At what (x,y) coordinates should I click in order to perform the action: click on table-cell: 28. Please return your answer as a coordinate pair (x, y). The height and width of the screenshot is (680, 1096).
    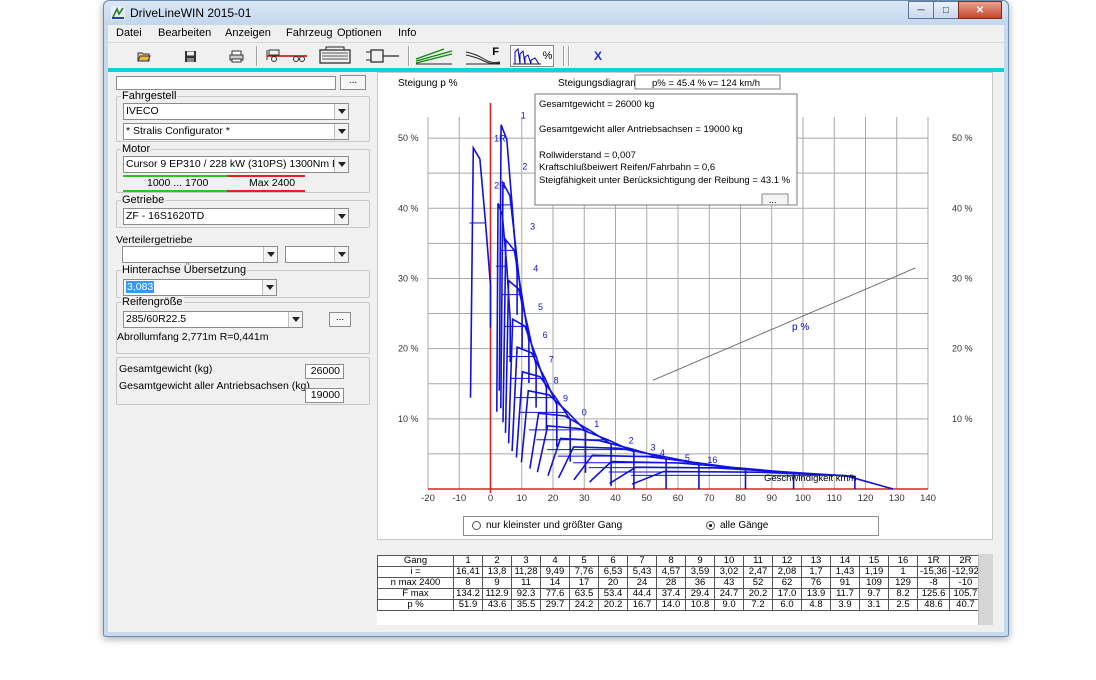
    Looking at the image, I should click on (671, 583).